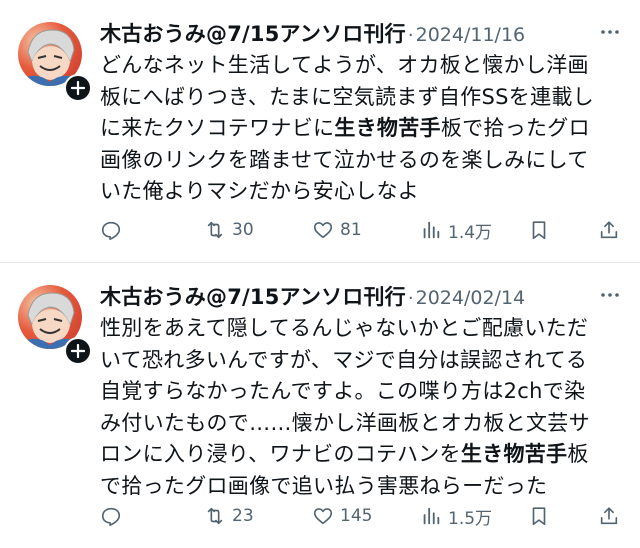 This screenshot has height=548, width=640. Describe the element at coordinates (337, 230) in the screenshot. I see `like-button: 81` at that location.